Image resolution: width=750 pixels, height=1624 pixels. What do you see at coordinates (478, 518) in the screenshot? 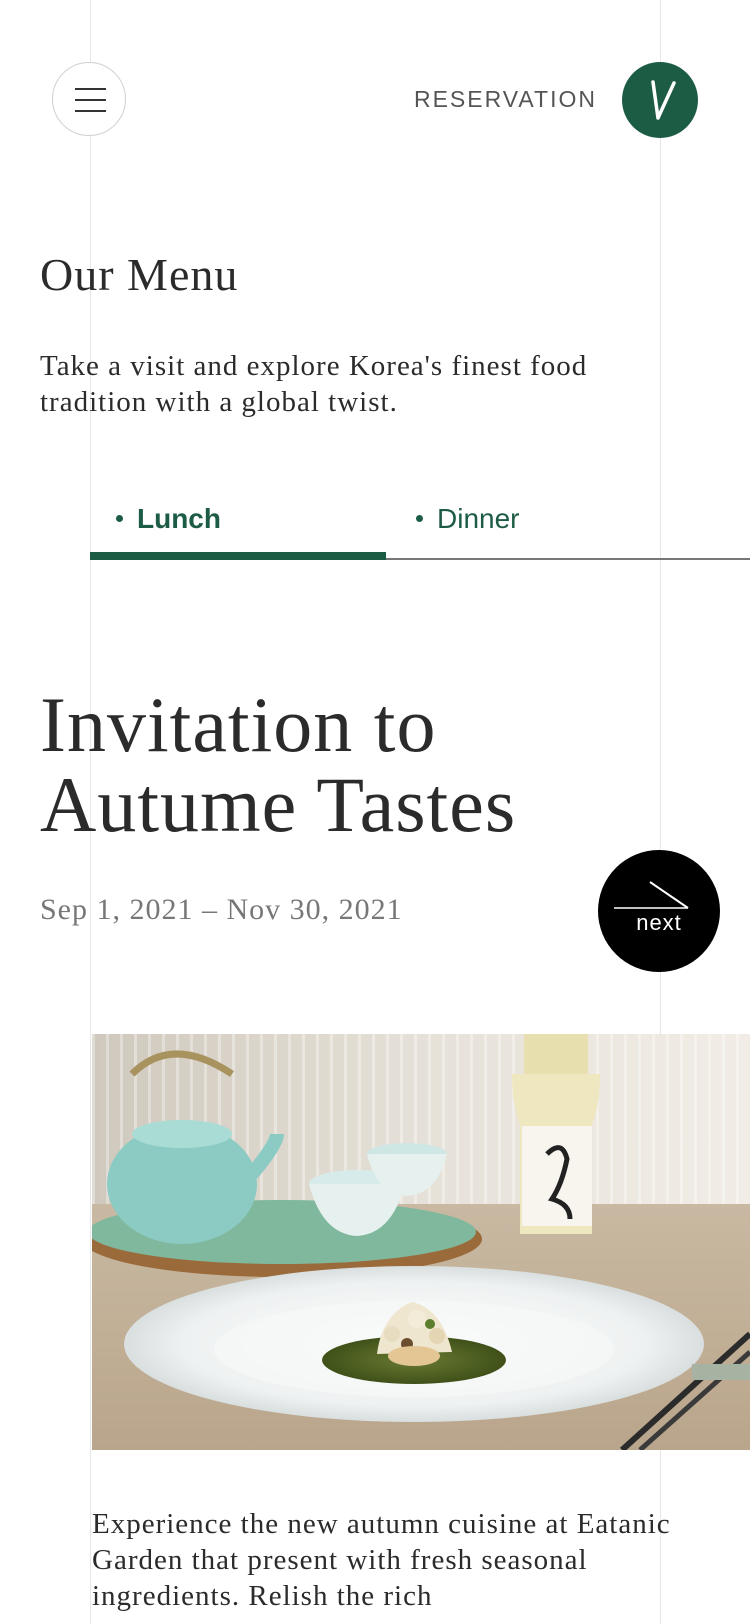
I see `tab-dinner-label: Dinner` at bounding box center [478, 518].